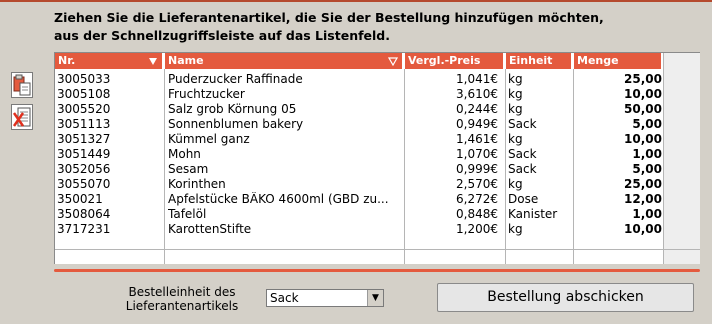 This screenshot has width=712, height=324. What do you see at coordinates (22, 85) in the screenshot?
I see `paste-icon` at bounding box center [22, 85].